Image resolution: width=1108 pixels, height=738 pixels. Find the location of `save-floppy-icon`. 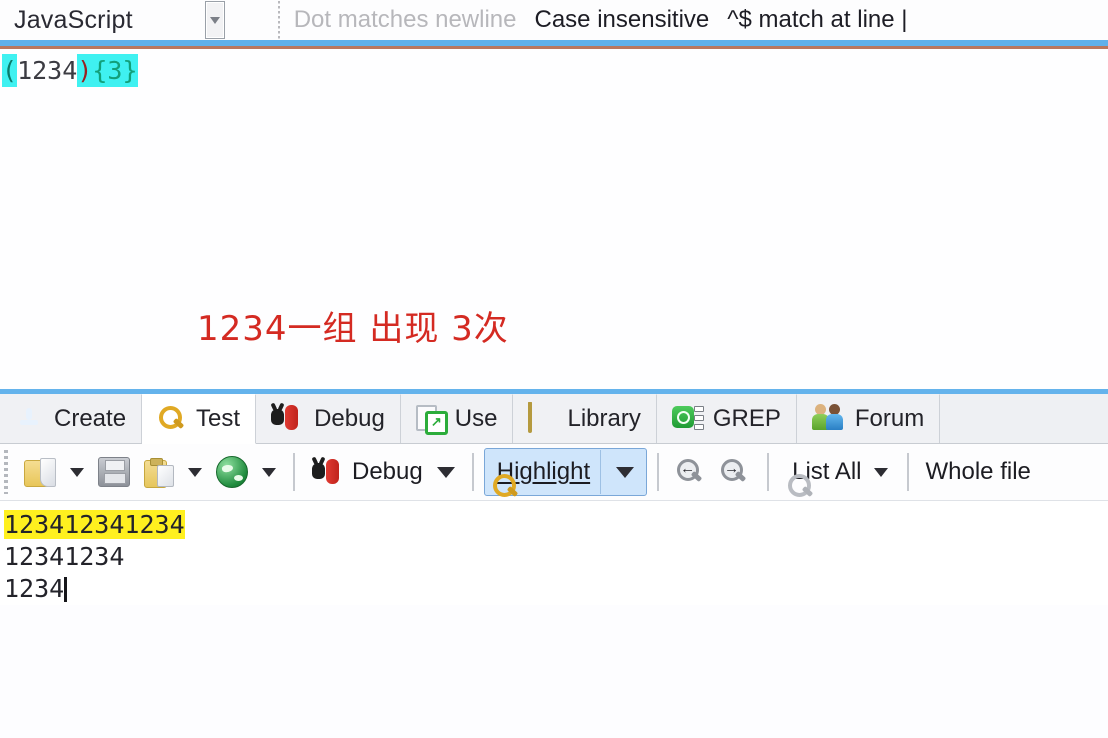

save-floppy-icon is located at coordinates (114, 472).